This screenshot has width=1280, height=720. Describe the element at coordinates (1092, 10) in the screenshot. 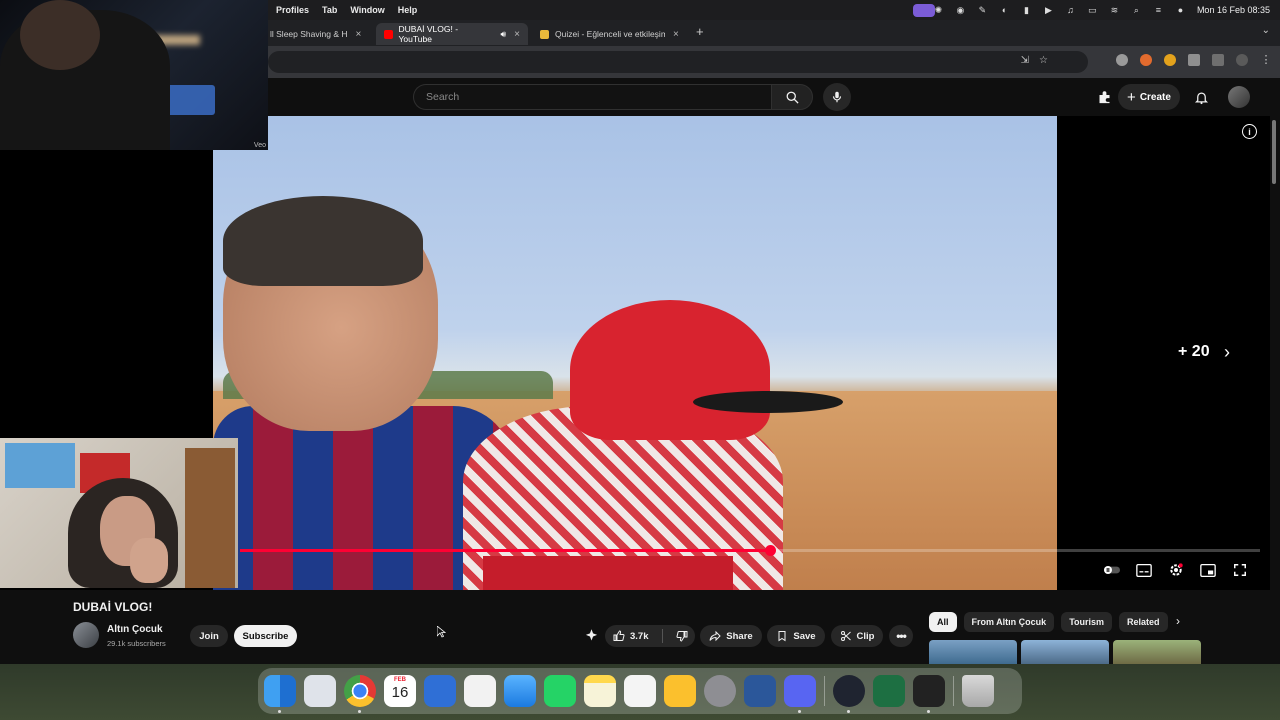

I see `battery-icon: ▭` at that location.